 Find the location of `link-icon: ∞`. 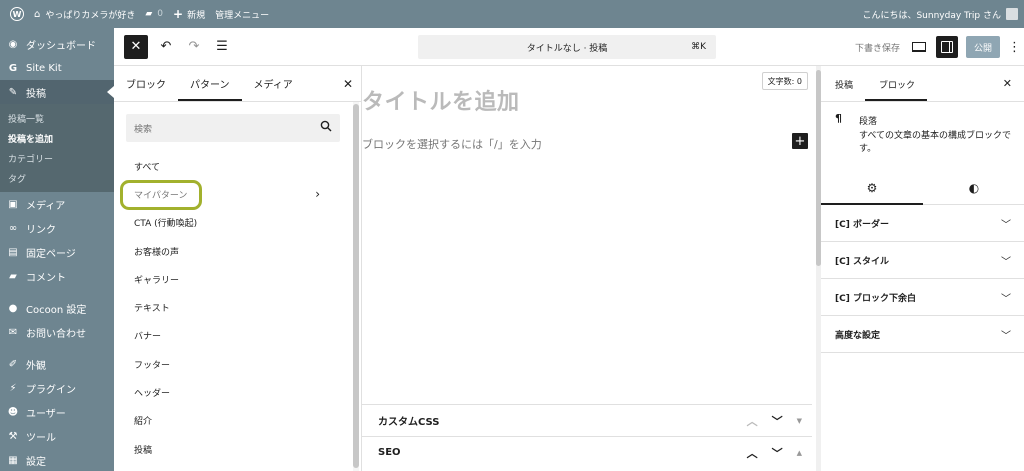

link-icon: ∞ is located at coordinates (13, 228).